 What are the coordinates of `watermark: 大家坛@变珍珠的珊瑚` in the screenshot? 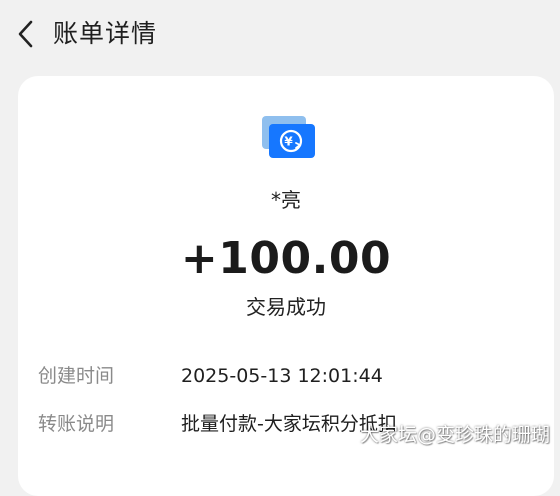 It's located at (454, 435).